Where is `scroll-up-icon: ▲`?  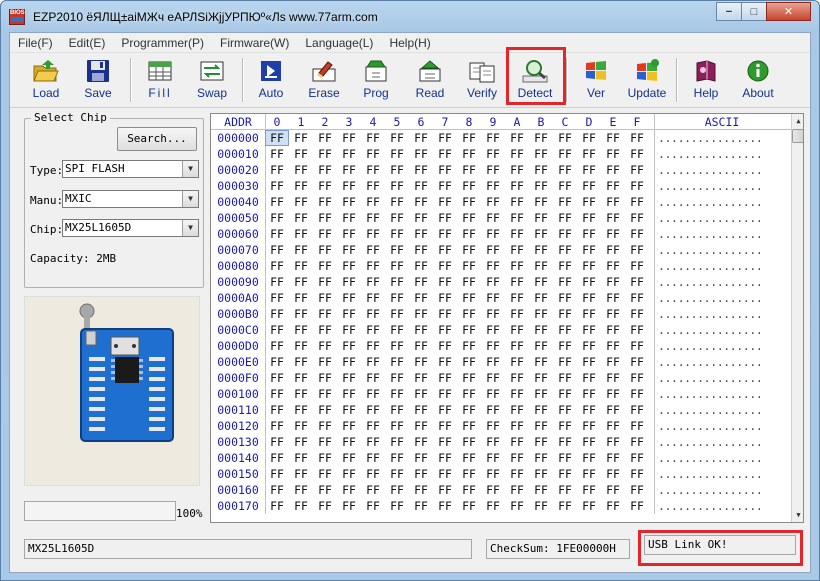
scroll-up-icon: ▲ is located at coordinates (797, 121).